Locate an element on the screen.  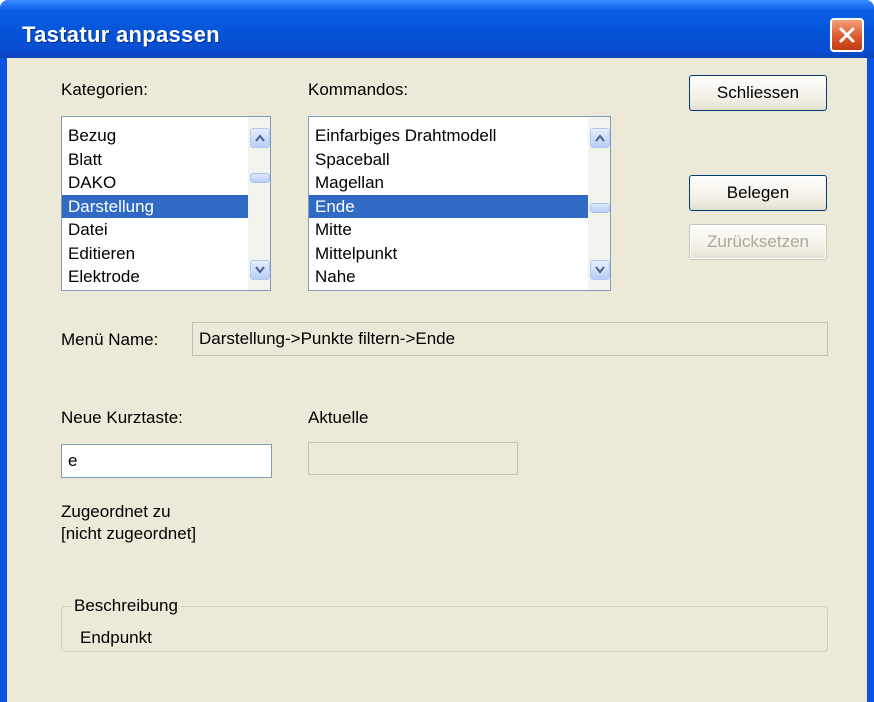
menu-name-field: Darstellung->Punkte filtern->Ende is located at coordinates (510, 339).